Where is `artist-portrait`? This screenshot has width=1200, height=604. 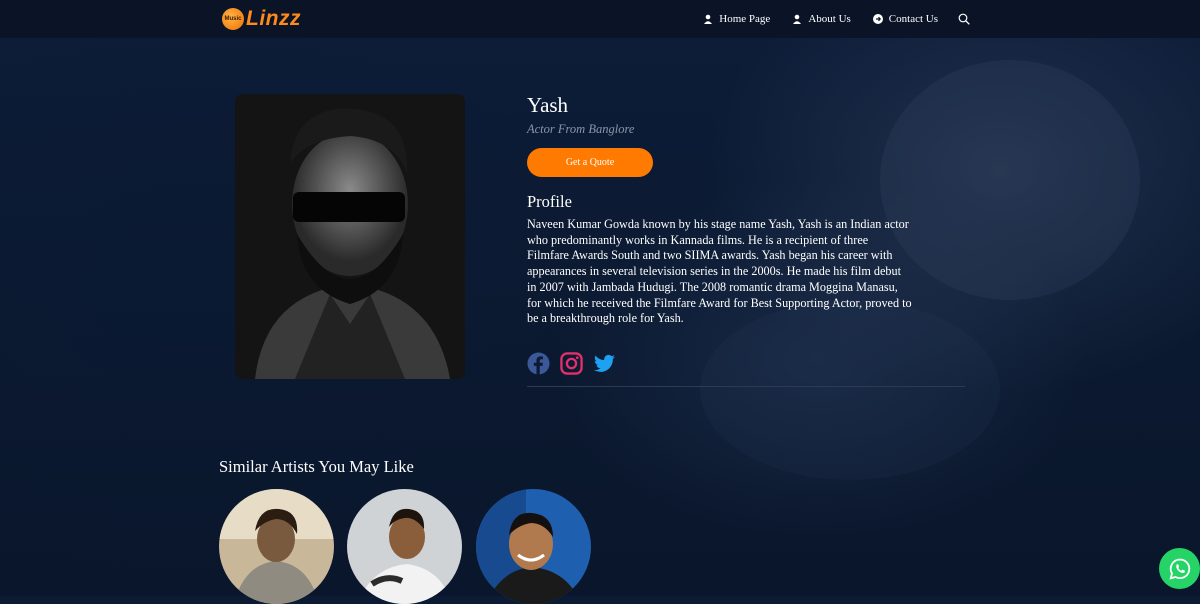 artist-portrait is located at coordinates (350, 236).